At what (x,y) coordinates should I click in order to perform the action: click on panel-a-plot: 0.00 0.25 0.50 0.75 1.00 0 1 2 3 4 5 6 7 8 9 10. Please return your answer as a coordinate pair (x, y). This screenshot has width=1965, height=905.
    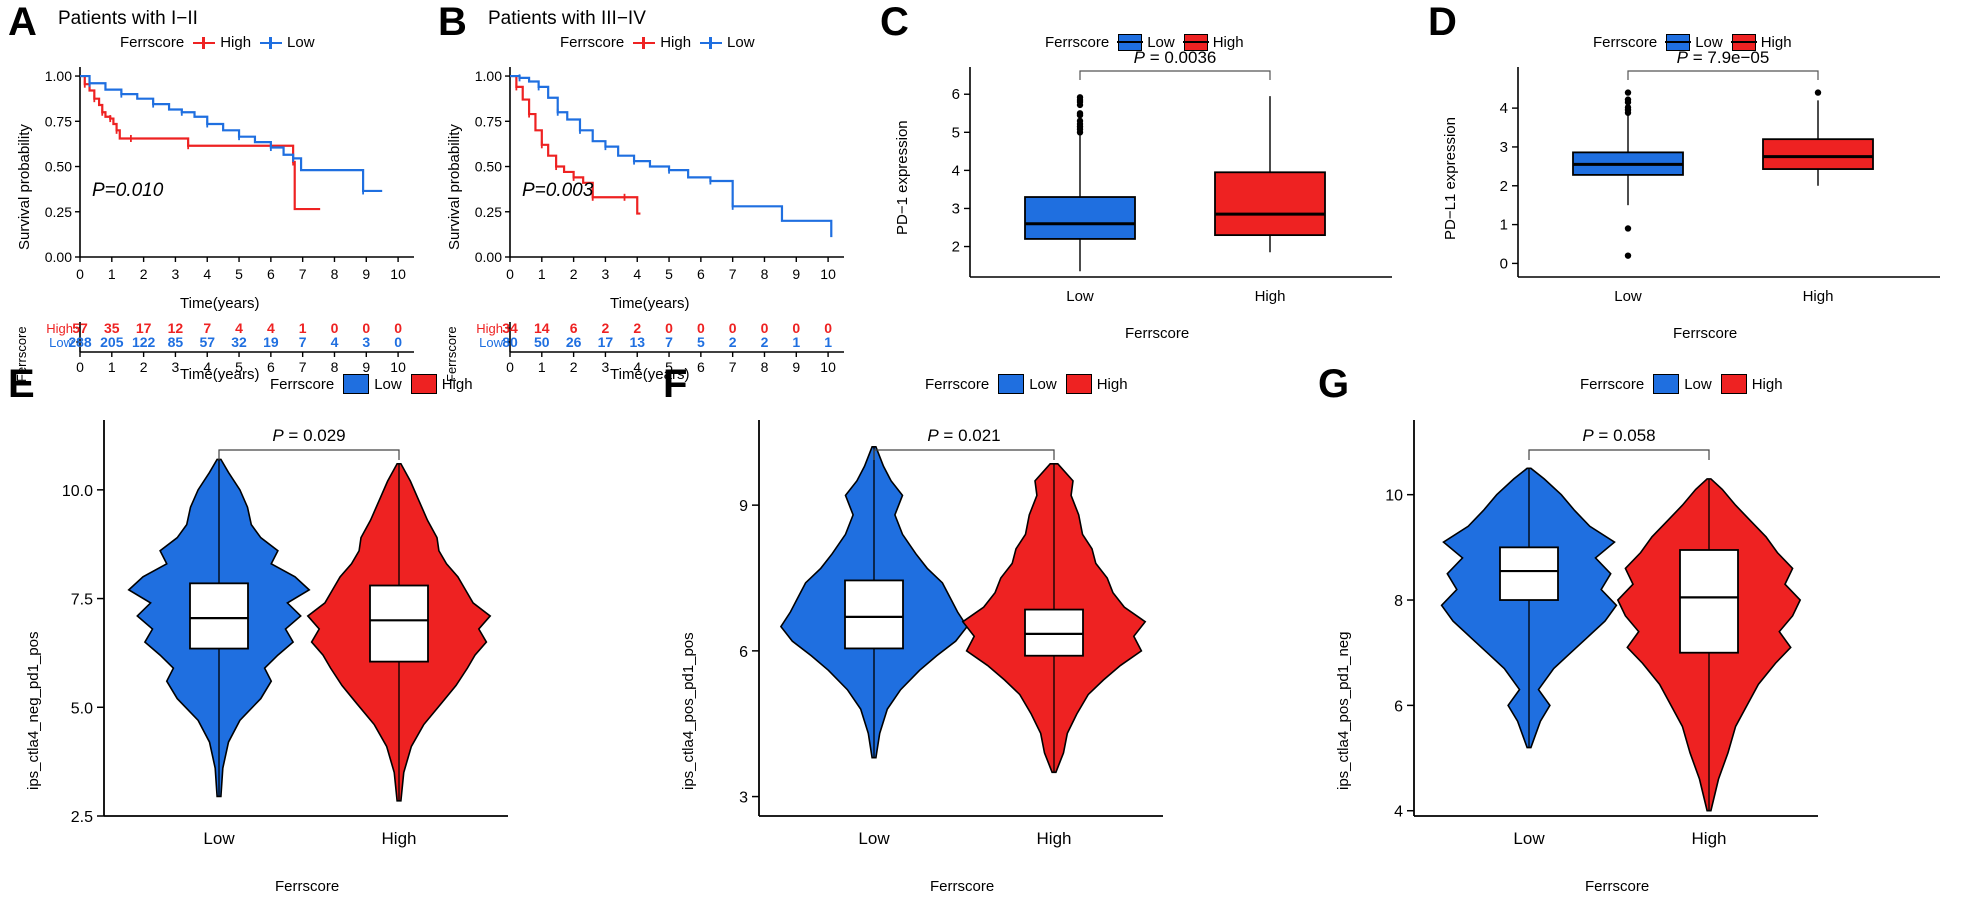
    Looking at the image, I should click on (229, 174).